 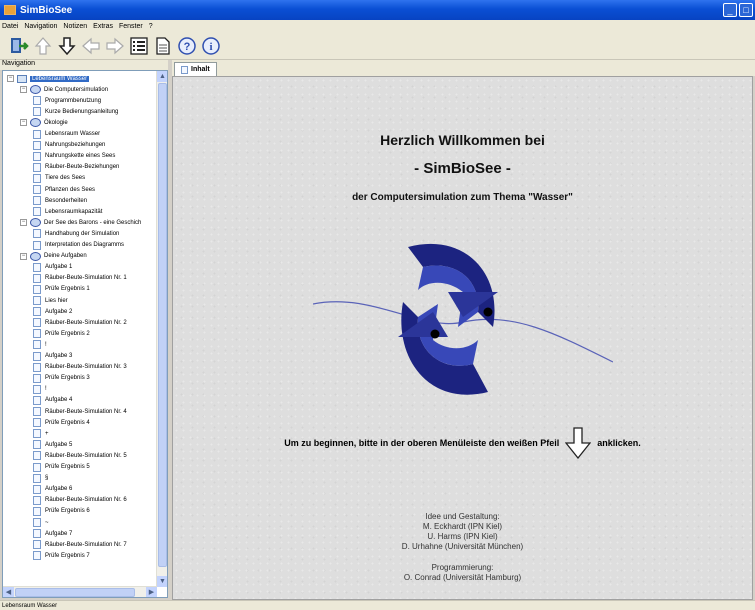 What do you see at coordinates (10, 10) in the screenshot?
I see `app-icon` at bounding box center [10, 10].